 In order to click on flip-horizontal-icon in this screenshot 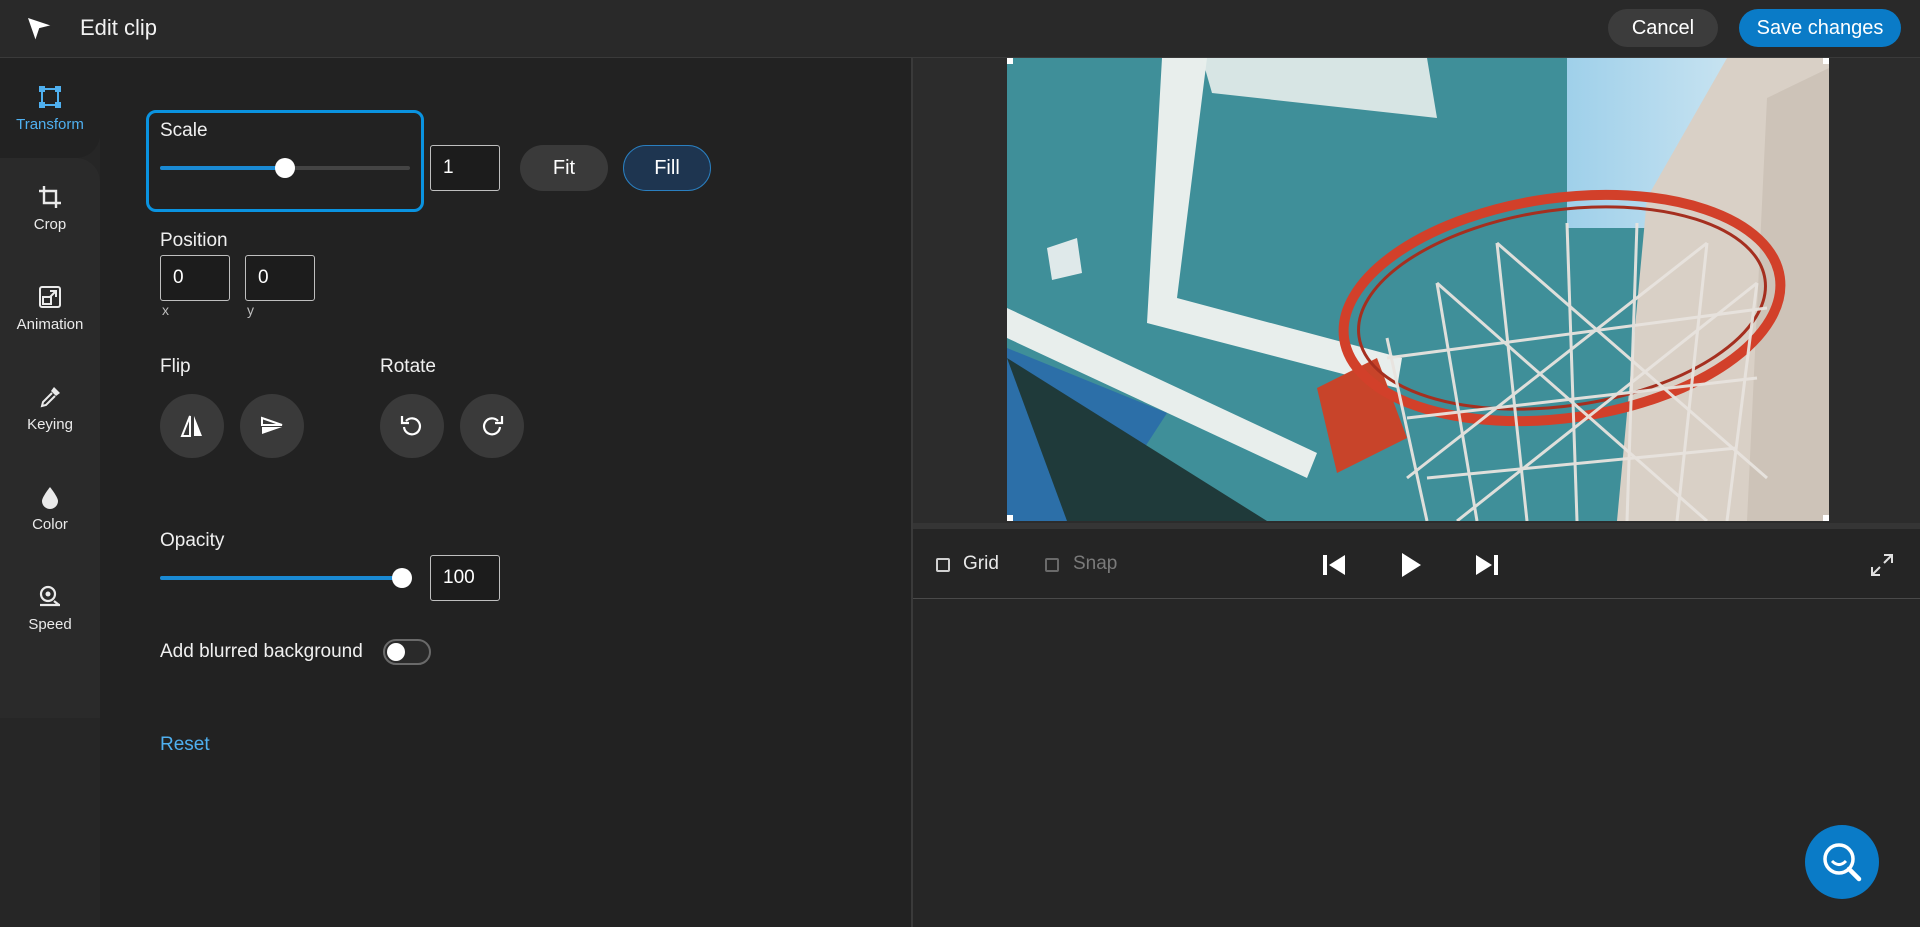, I will do `click(191, 426)`.